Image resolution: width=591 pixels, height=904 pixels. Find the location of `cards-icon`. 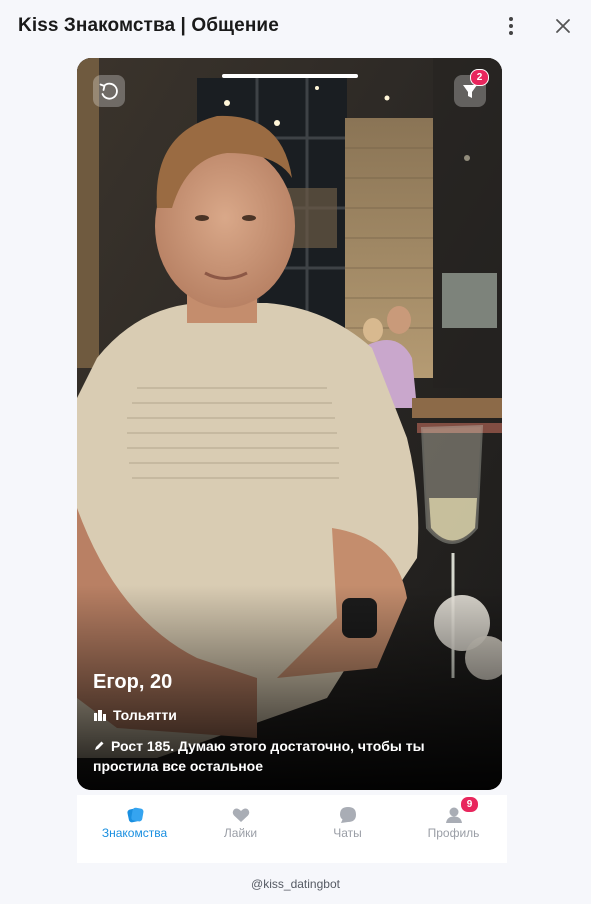

cards-icon is located at coordinates (135, 815).